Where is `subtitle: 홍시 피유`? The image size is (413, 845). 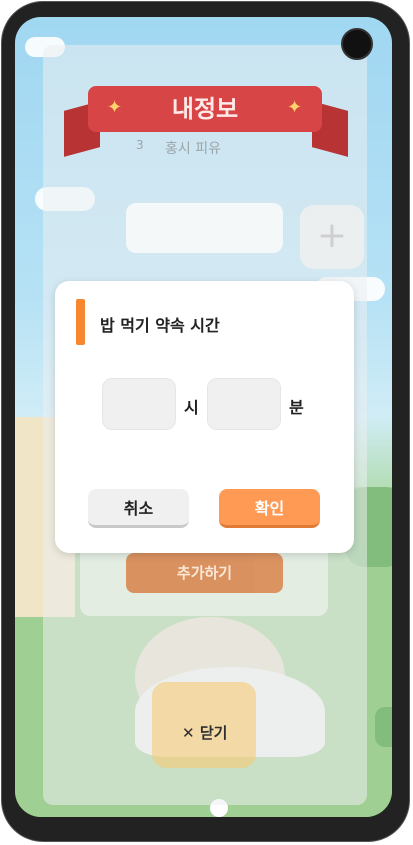 subtitle: 홍시 피유 is located at coordinates (193, 149).